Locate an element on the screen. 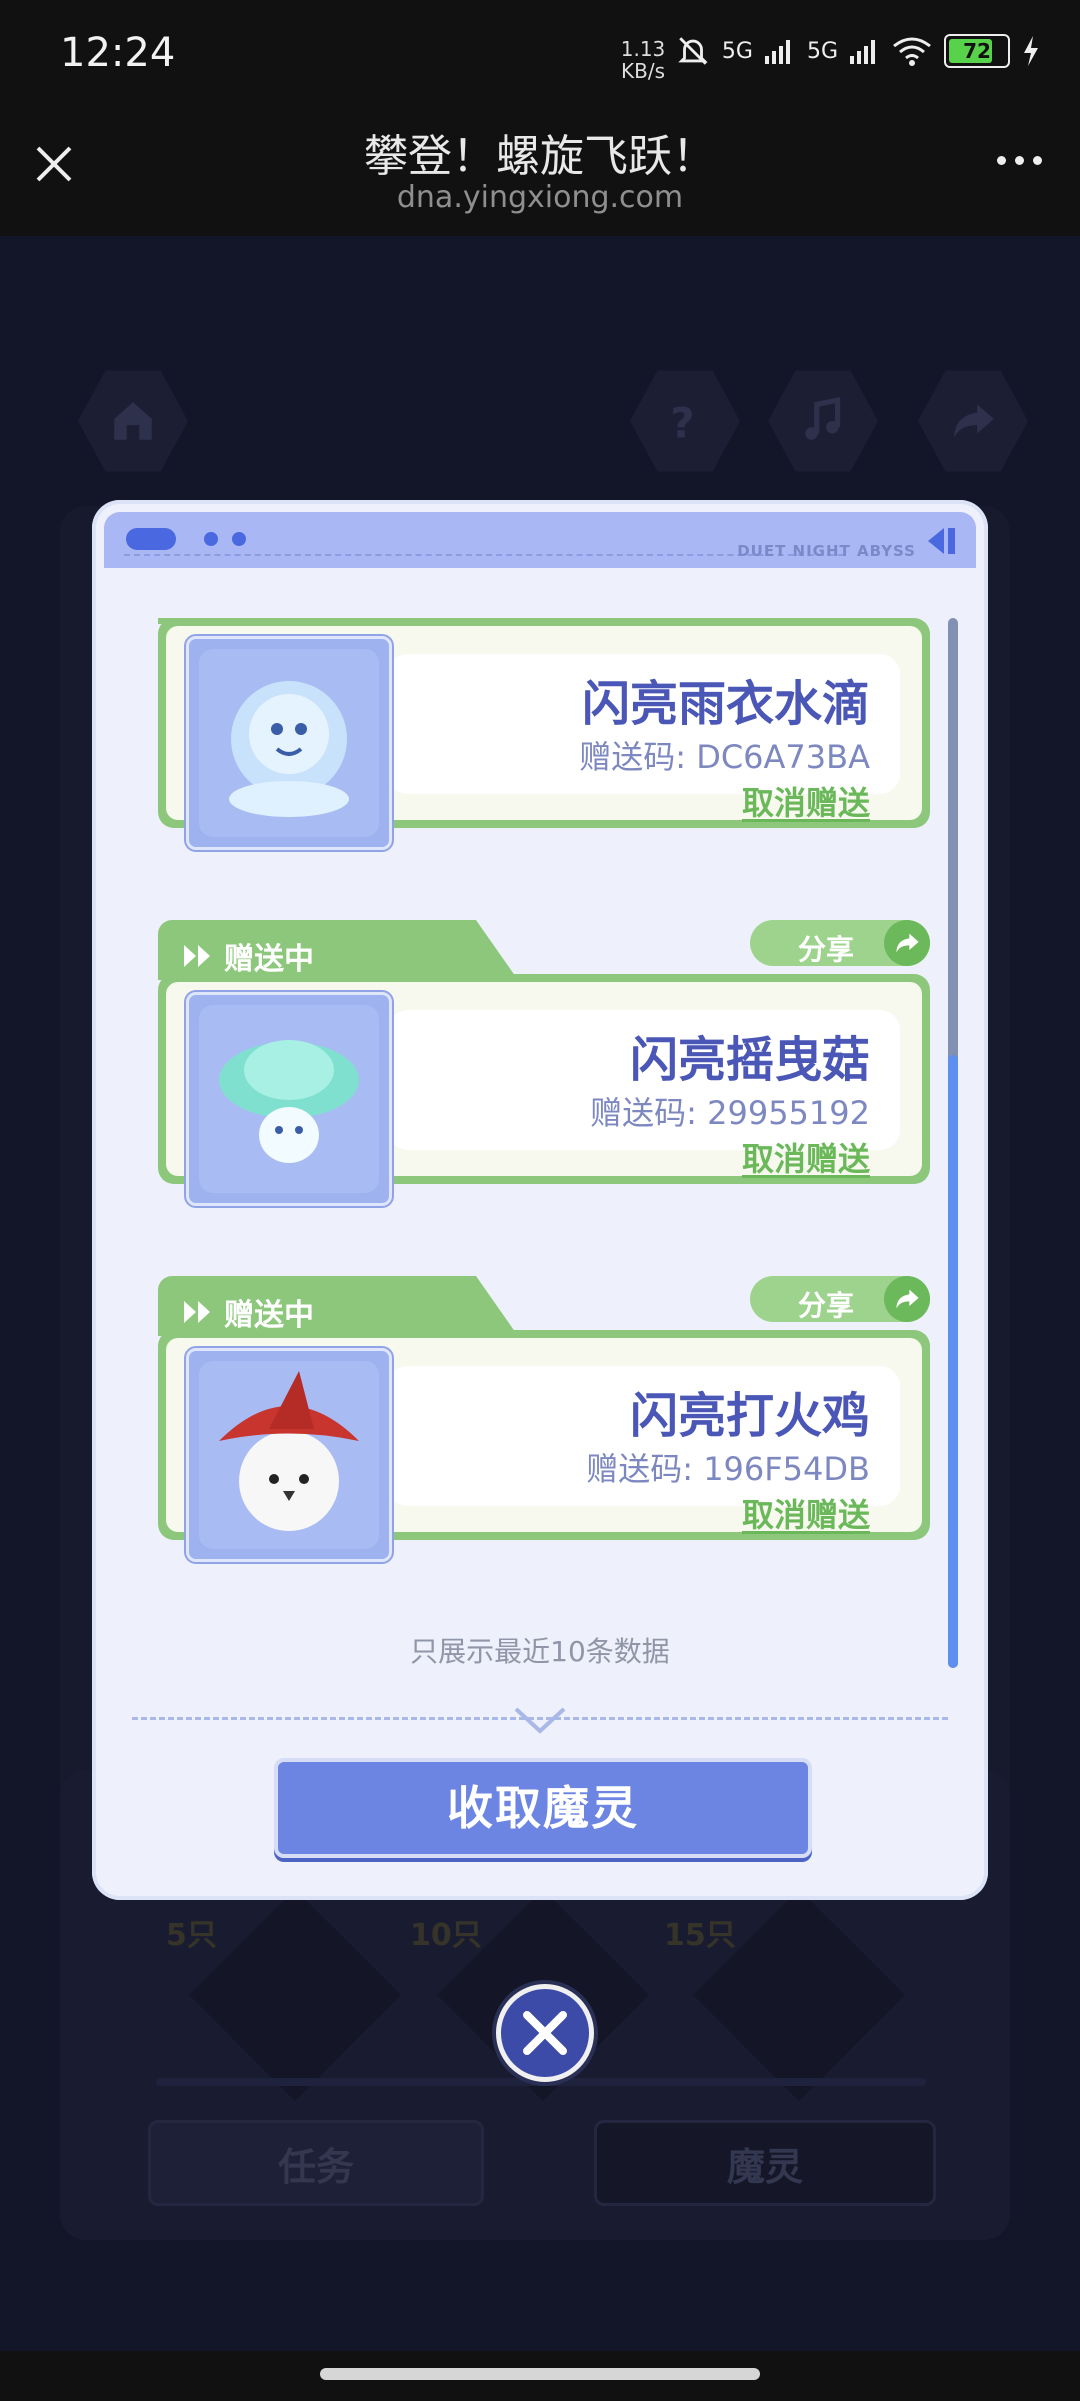 Image resolution: width=1080 pixels, height=2401 pixels. collapse-arrow-icon is located at coordinates (941, 541).